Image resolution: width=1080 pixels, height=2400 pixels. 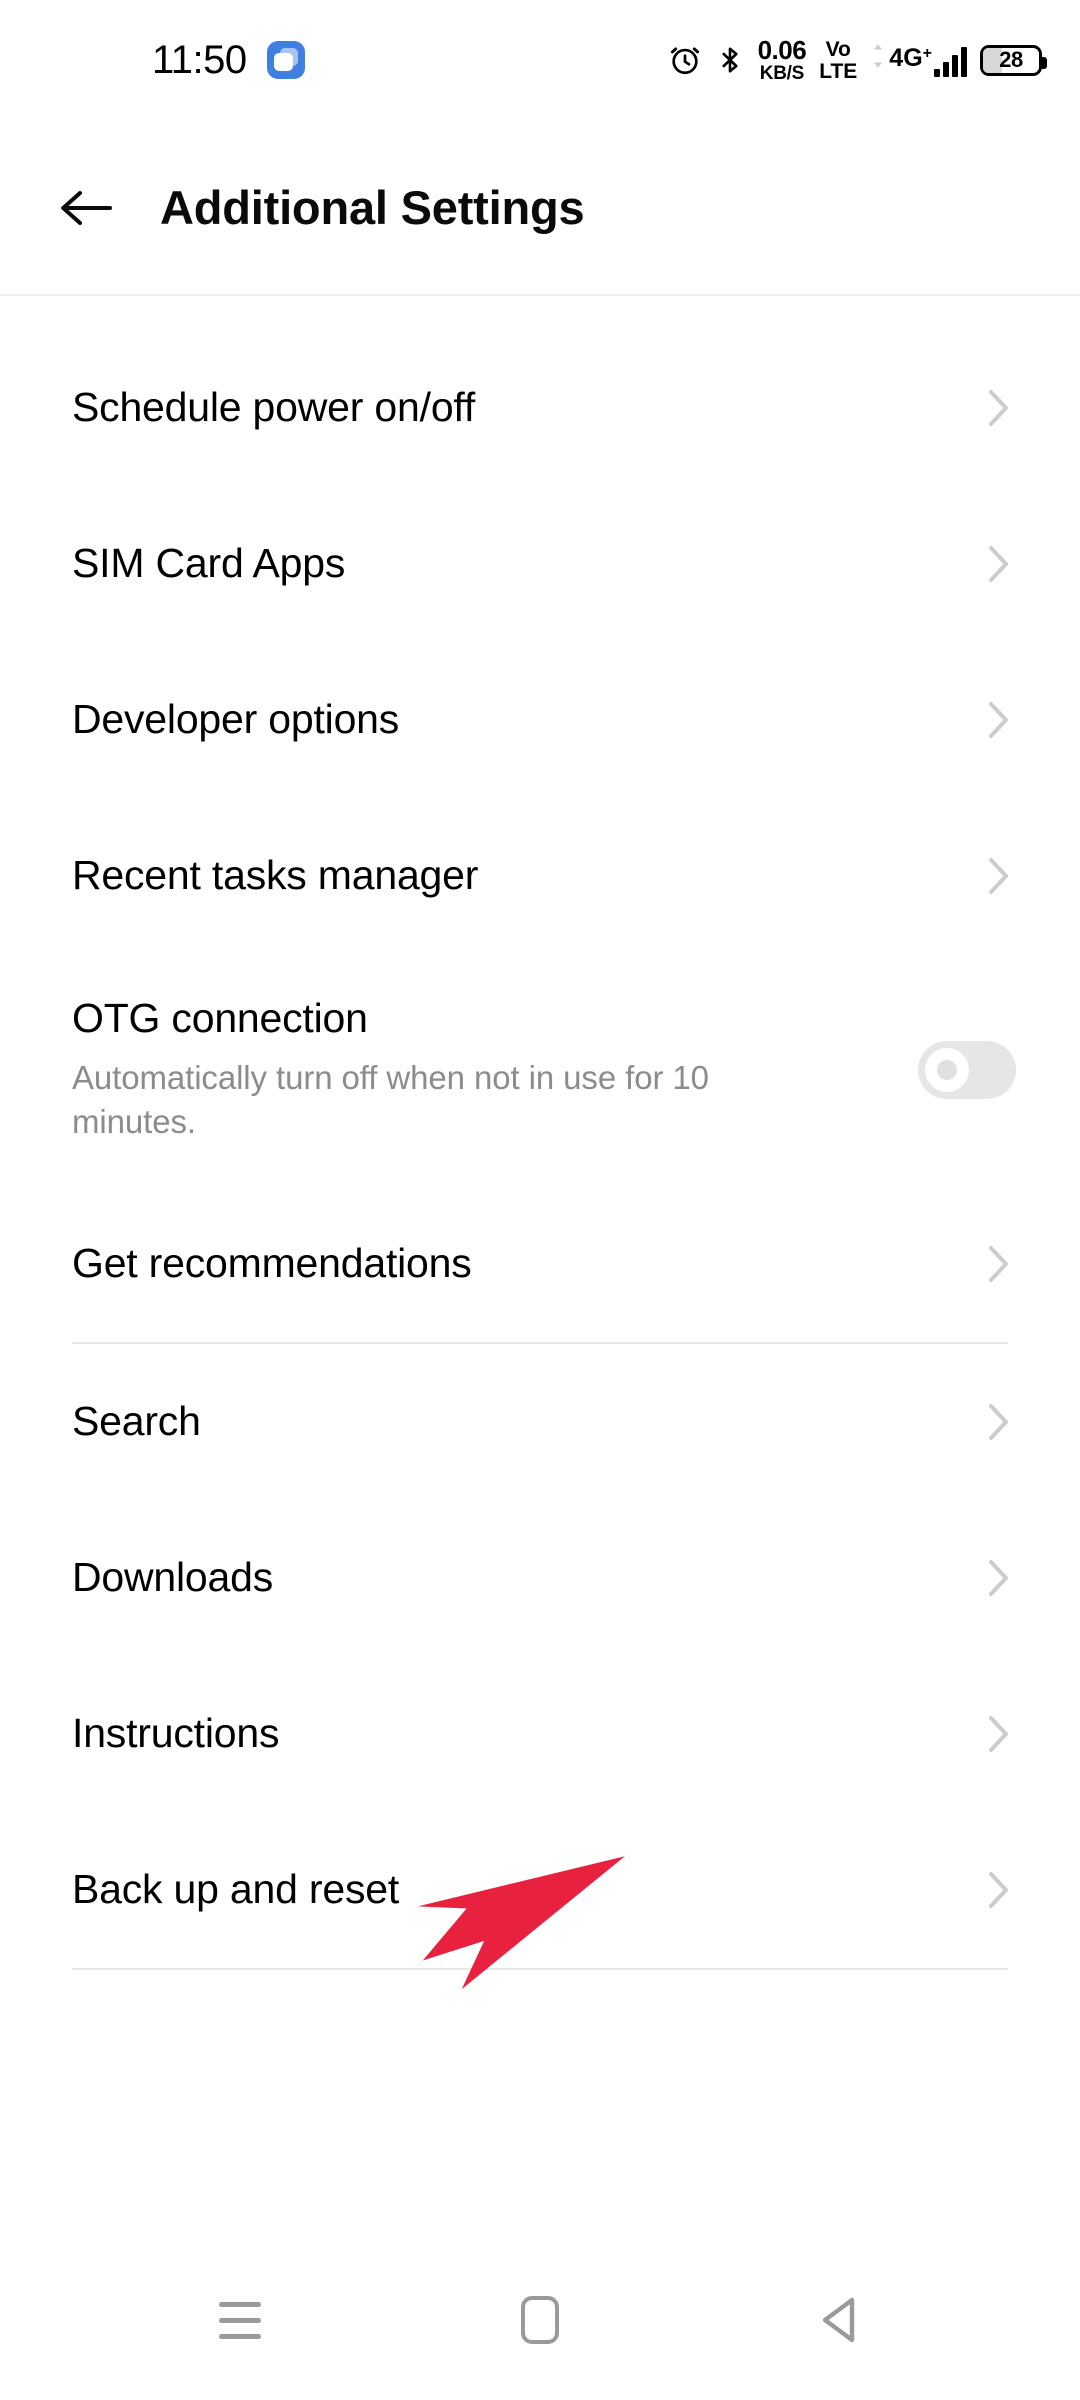 I want to click on clone-apps-icon, so click(x=285, y=60).